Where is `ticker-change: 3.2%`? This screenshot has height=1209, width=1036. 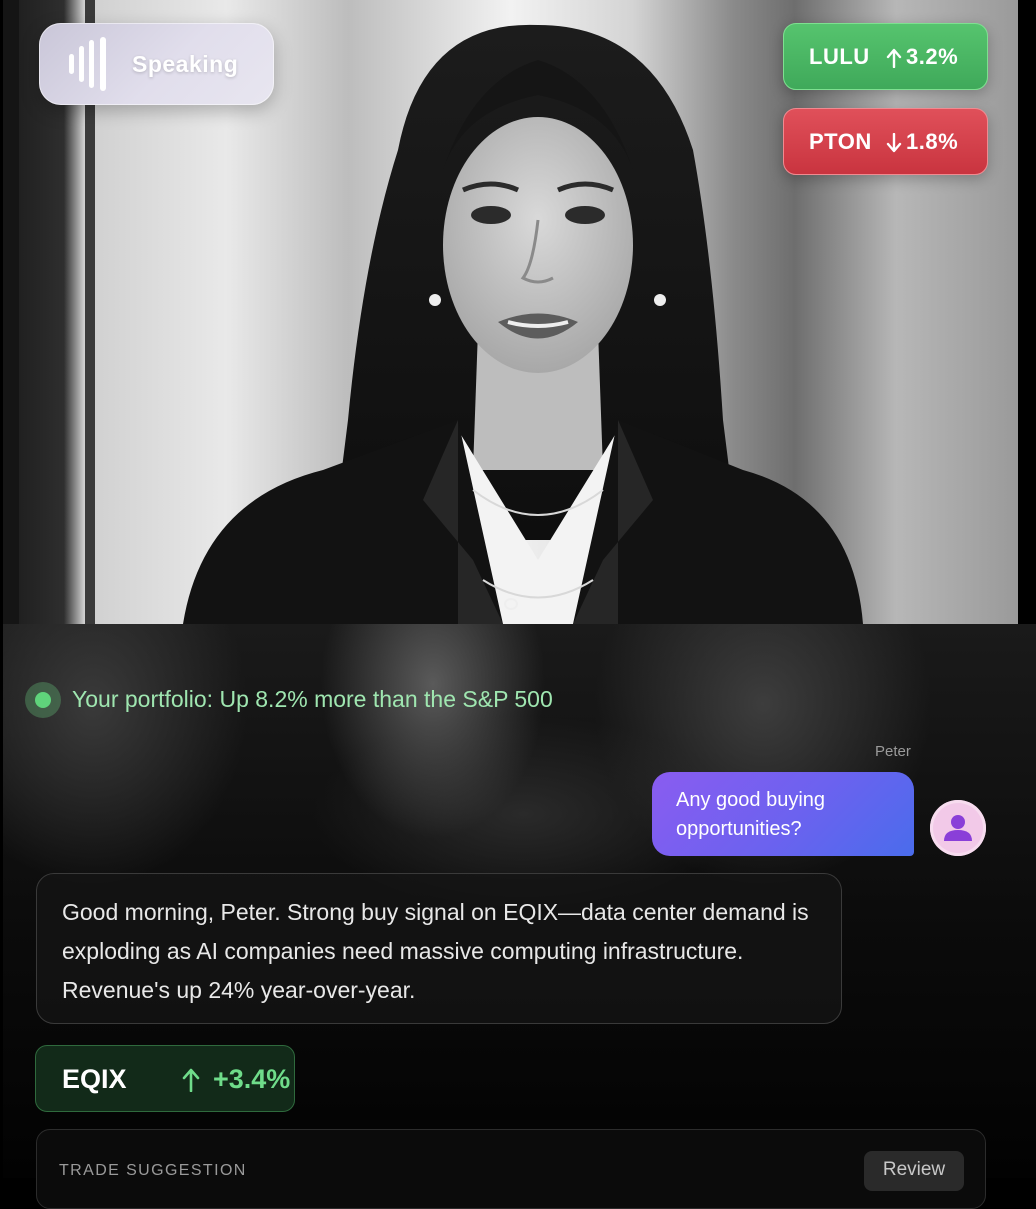 ticker-change: 3.2% is located at coordinates (932, 56).